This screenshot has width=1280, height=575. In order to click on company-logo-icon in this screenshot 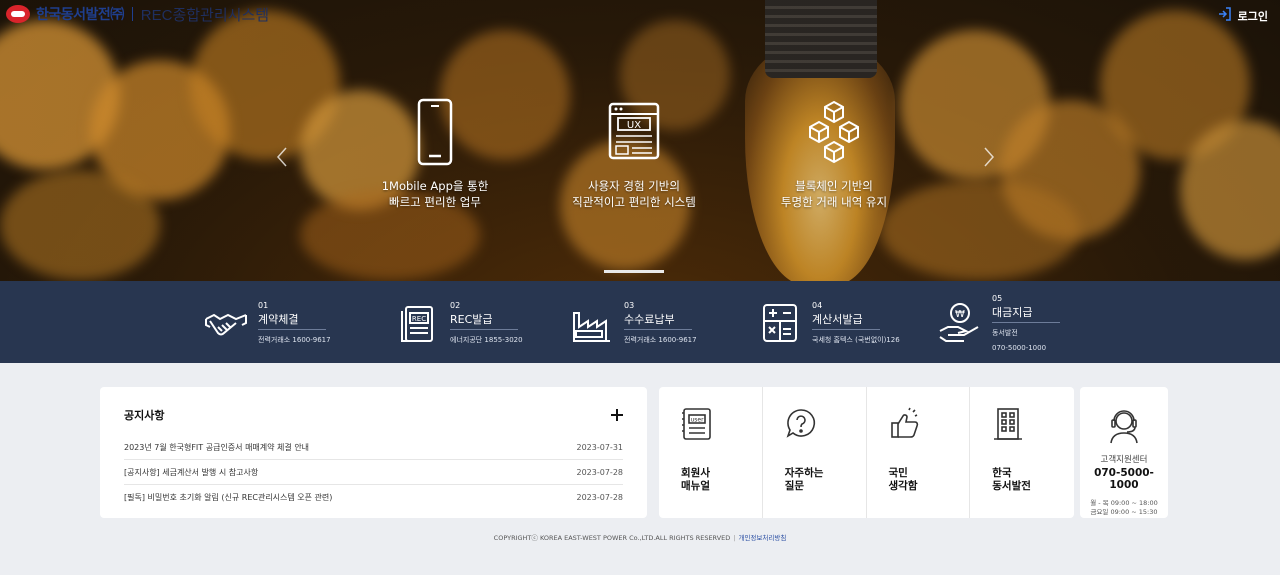, I will do `click(18, 14)`.